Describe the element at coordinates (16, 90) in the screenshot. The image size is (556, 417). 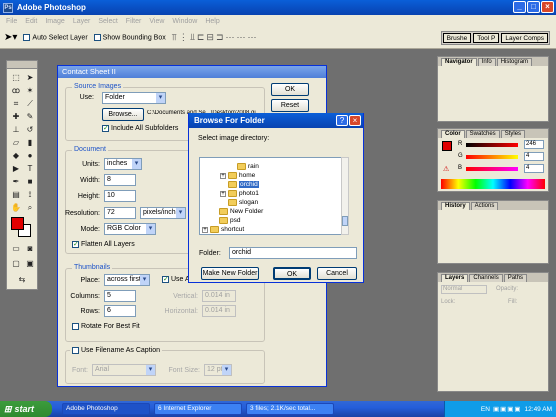
I see `lasso-tool-icon: ꝏ` at that location.